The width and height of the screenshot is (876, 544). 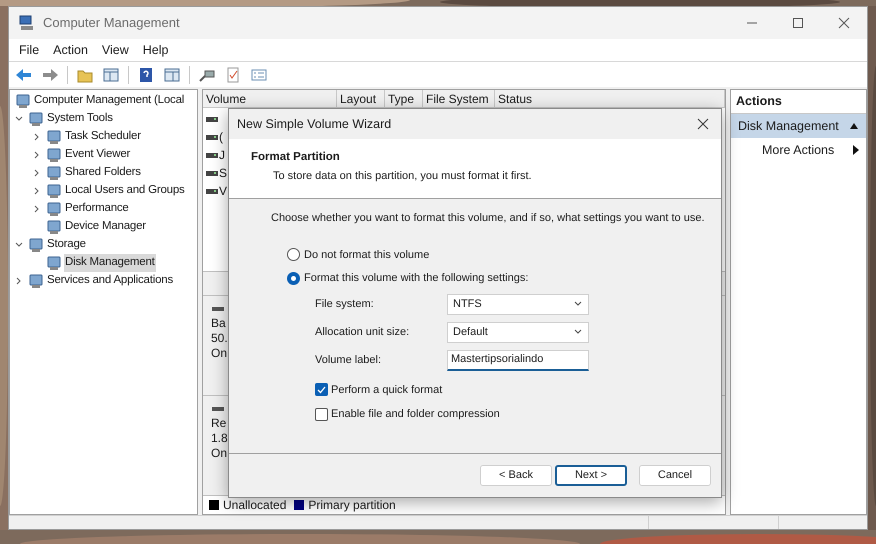 I want to click on table-cell-text: S, so click(x=223, y=173).